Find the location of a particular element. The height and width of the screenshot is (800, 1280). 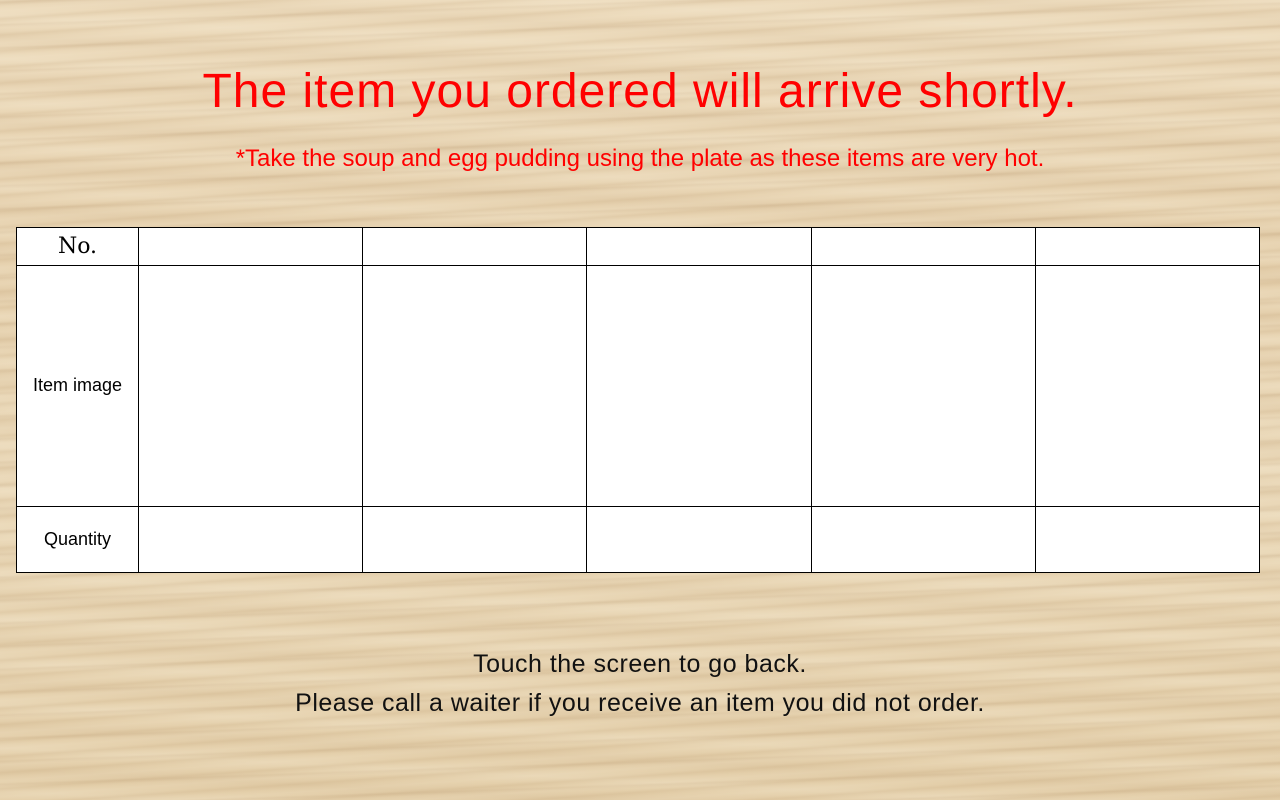

quantity-row-label: Quantity is located at coordinates (77, 539).